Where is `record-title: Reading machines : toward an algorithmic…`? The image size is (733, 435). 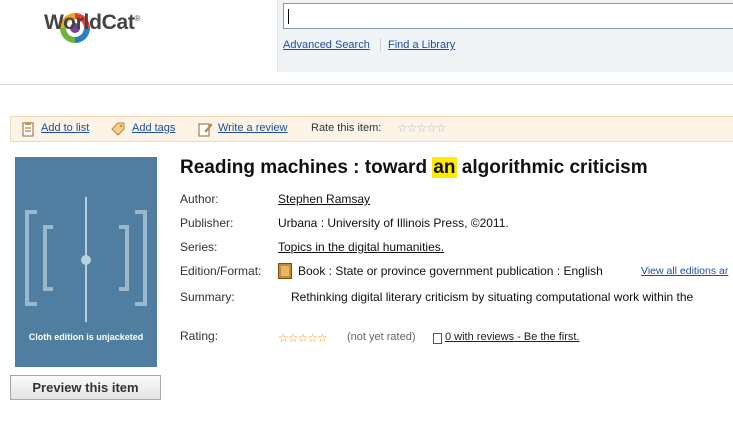
record-title: Reading machines : toward an algorithmic… is located at coordinates (414, 167).